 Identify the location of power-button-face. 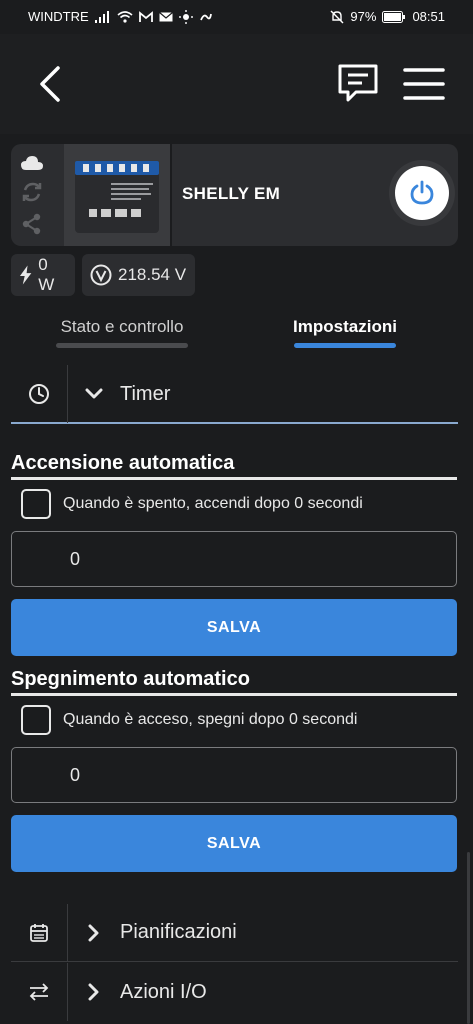
(422, 193).